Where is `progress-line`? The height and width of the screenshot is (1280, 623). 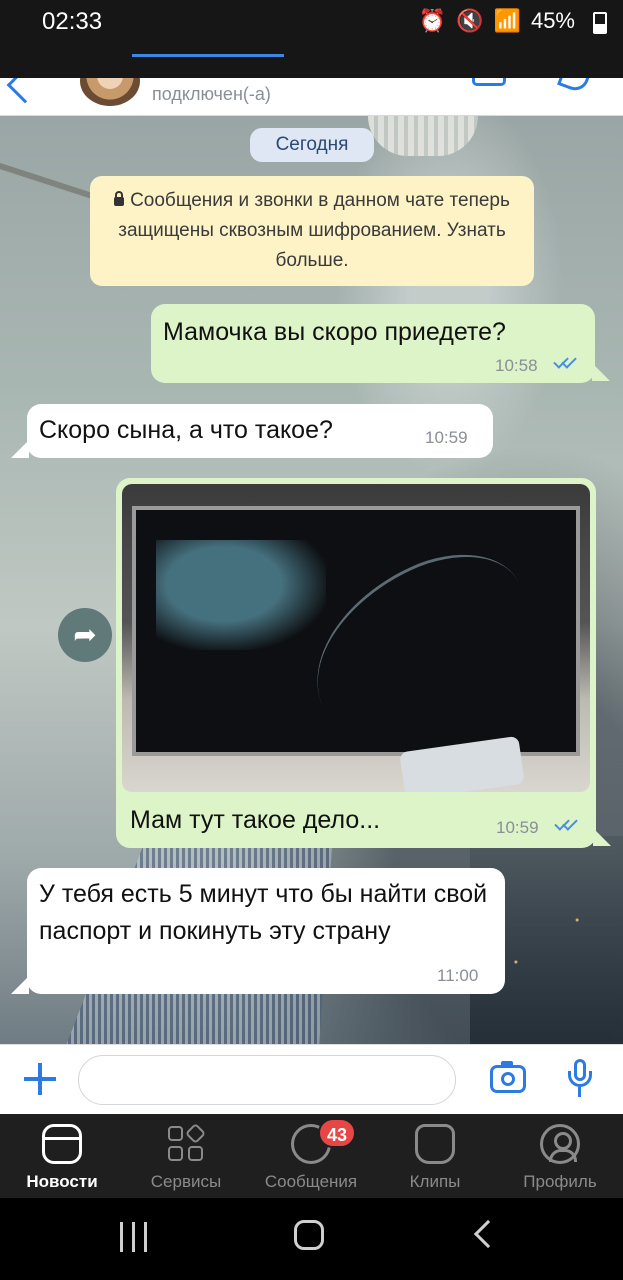 progress-line is located at coordinates (208, 55).